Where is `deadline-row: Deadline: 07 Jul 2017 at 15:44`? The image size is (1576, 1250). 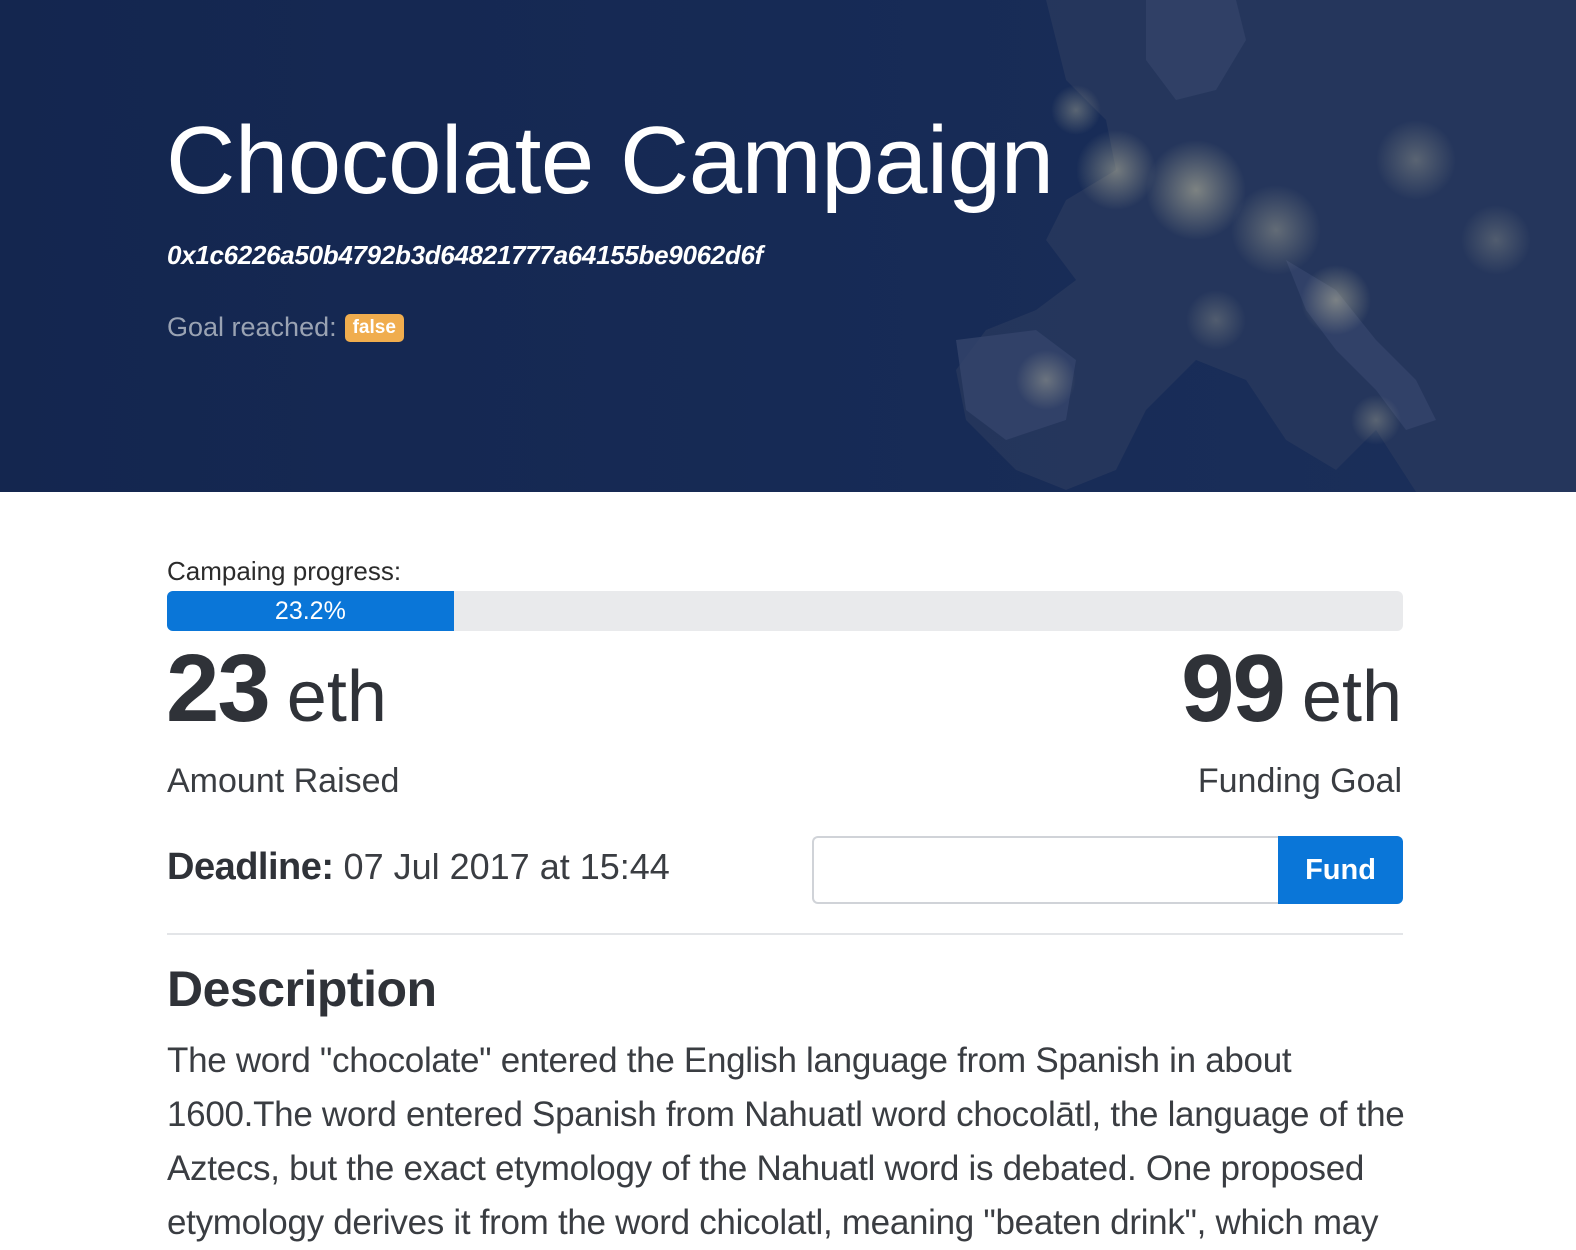 deadline-row: Deadline: 07 Jul 2017 at 15:44 is located at coordinates (418, 867).